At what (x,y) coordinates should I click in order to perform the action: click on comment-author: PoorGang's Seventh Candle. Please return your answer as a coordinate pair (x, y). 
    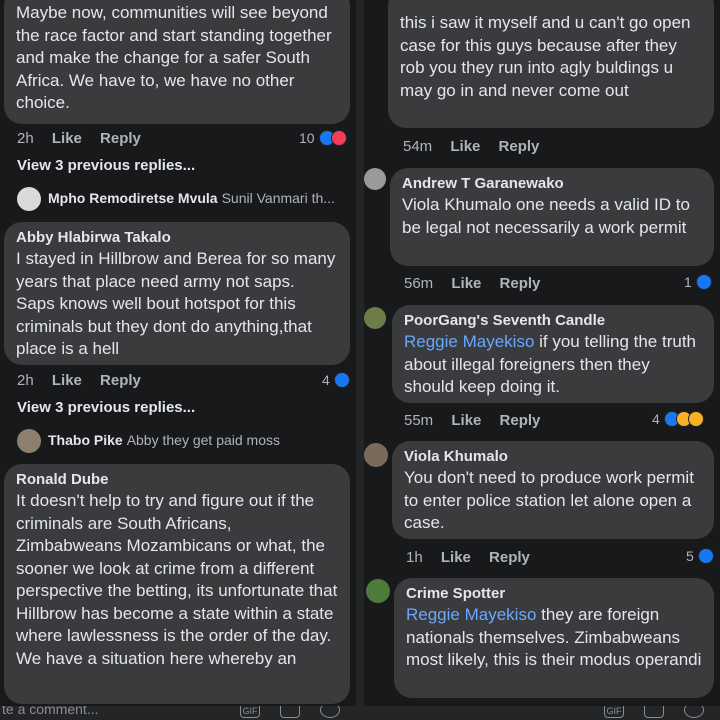
    Looking at the image, I should click on (553, 321).